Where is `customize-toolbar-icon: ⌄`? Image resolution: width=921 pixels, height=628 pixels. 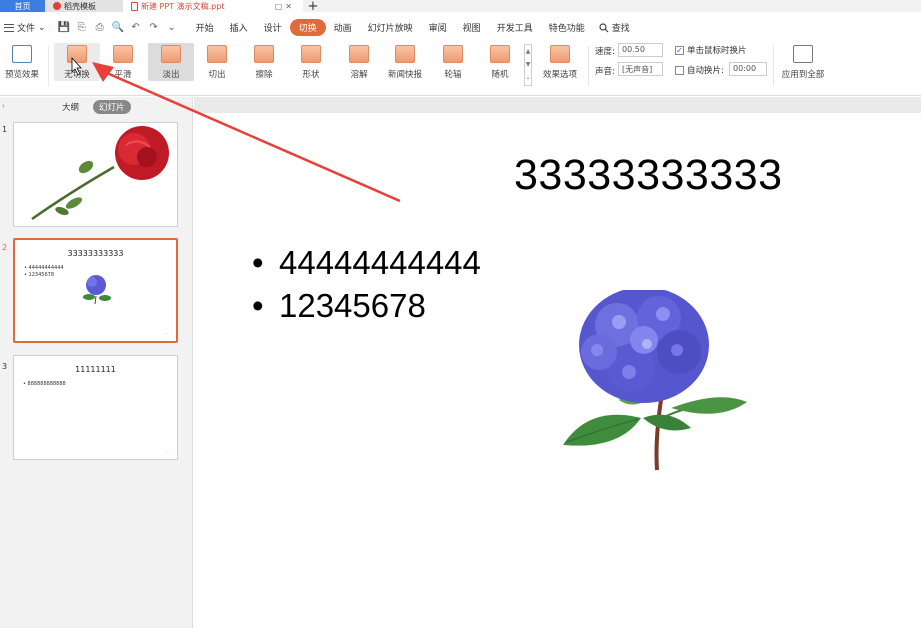 customize-toolbar-icon: ⌄ is located at coordinates (172, 27).